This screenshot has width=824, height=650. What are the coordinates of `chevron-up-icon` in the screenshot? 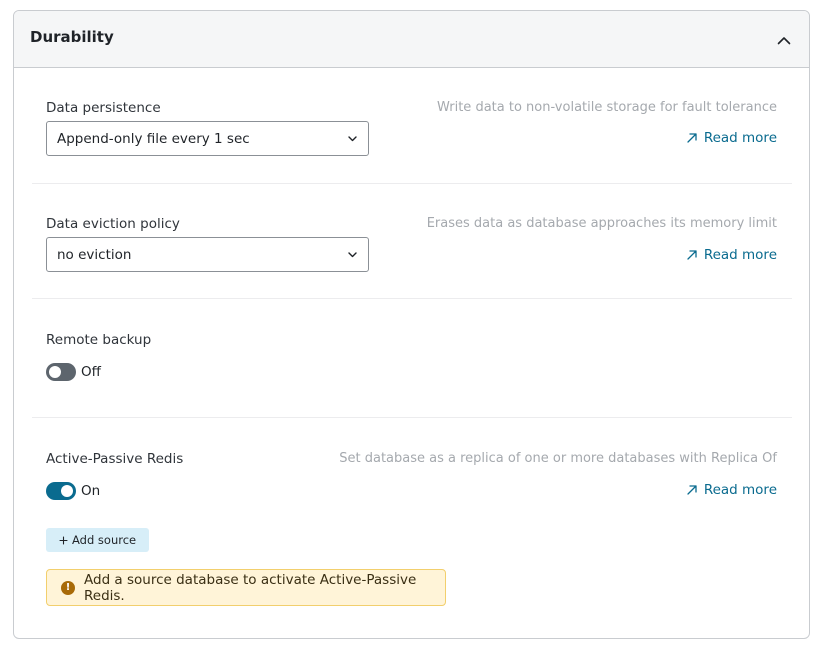 It's located at (784, 40).